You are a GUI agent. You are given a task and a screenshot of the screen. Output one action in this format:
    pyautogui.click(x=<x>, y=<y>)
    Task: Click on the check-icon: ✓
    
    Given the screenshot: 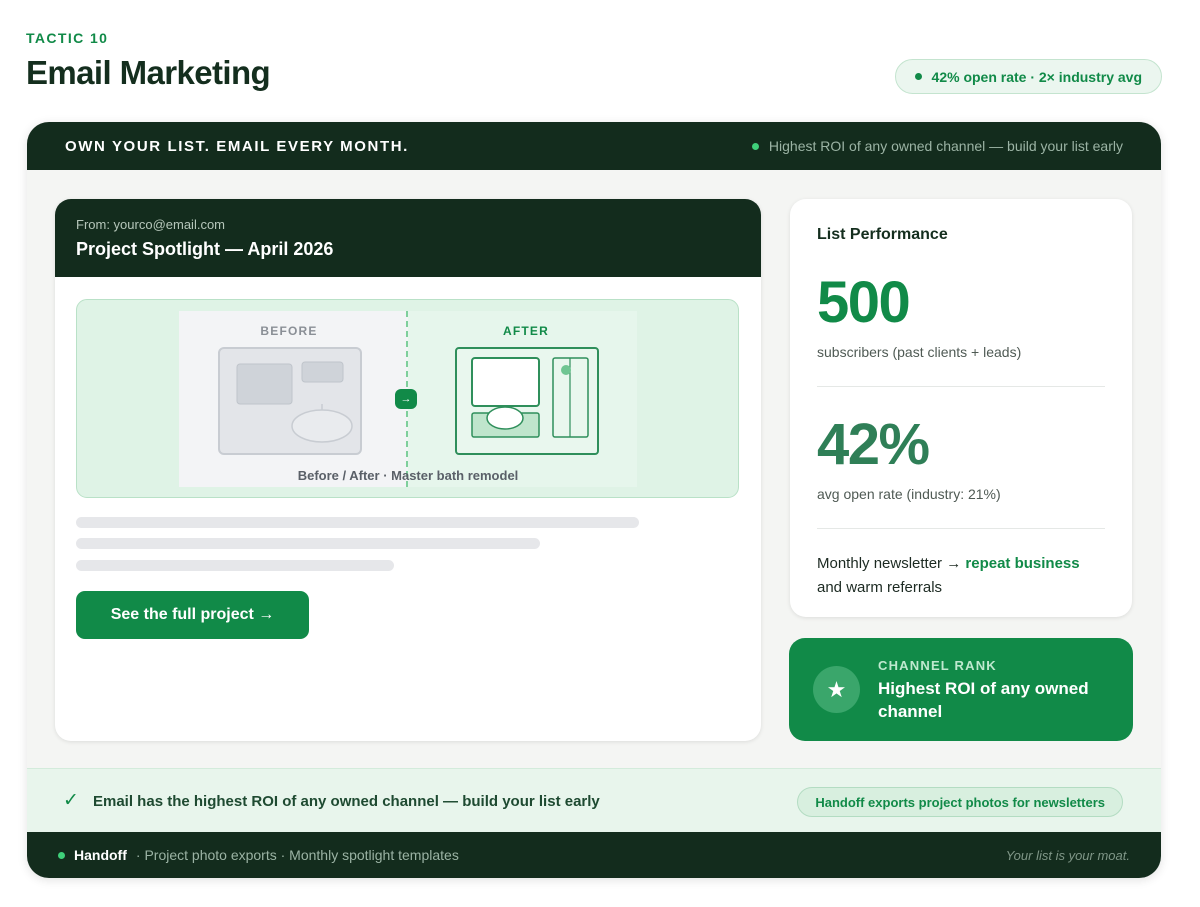 What is the action you would take?
    pyautogui.click(x=71, y=800)
    